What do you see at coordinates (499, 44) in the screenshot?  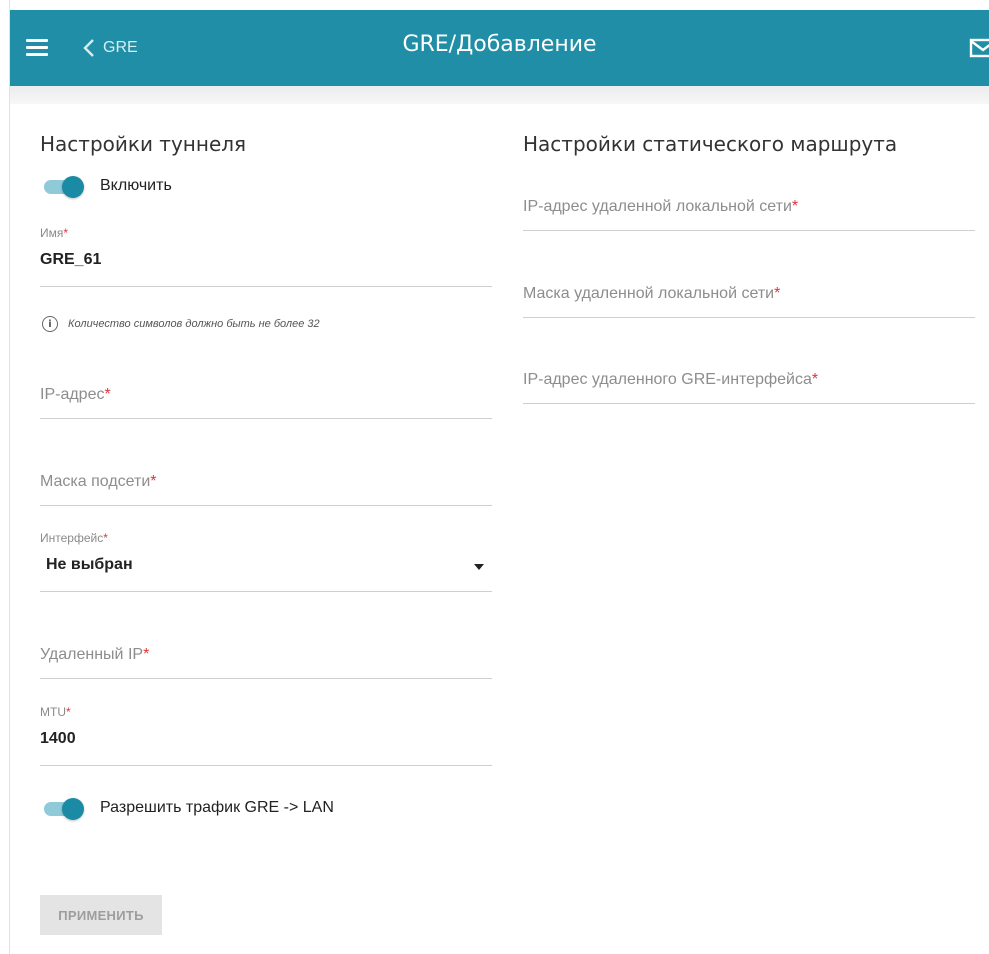 I see `page-title: GRE/Добавление` at bounding box center [499, 44].